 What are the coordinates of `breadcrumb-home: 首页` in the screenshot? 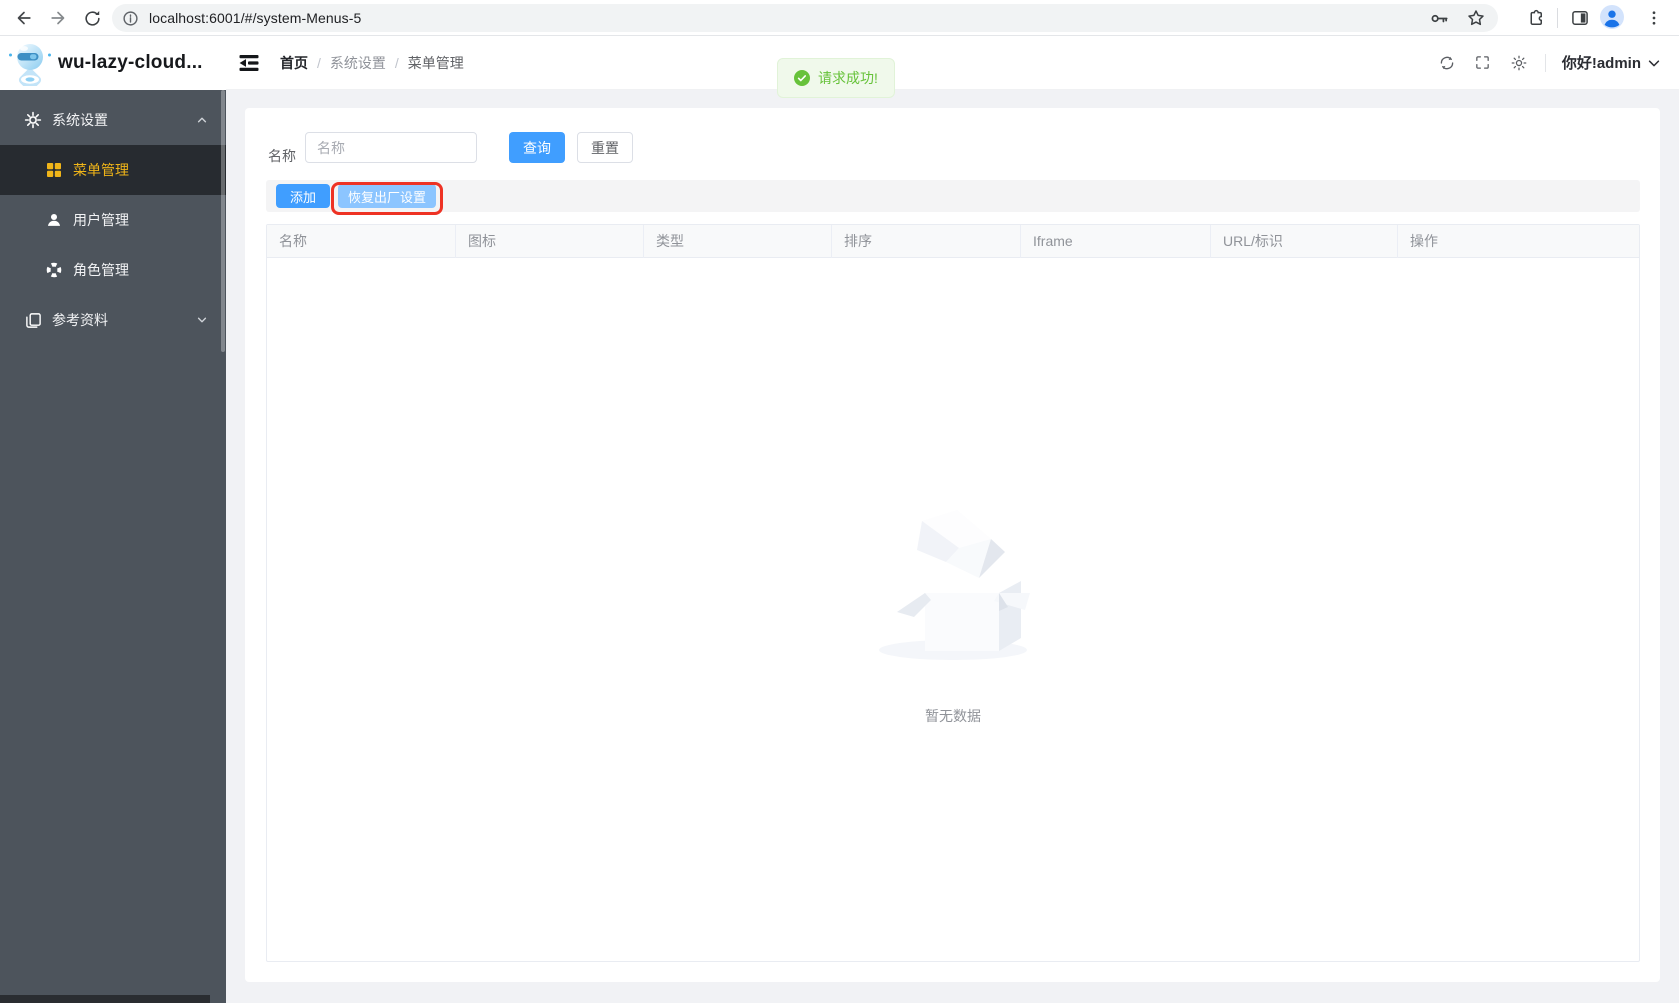 It's located at (294, 63).